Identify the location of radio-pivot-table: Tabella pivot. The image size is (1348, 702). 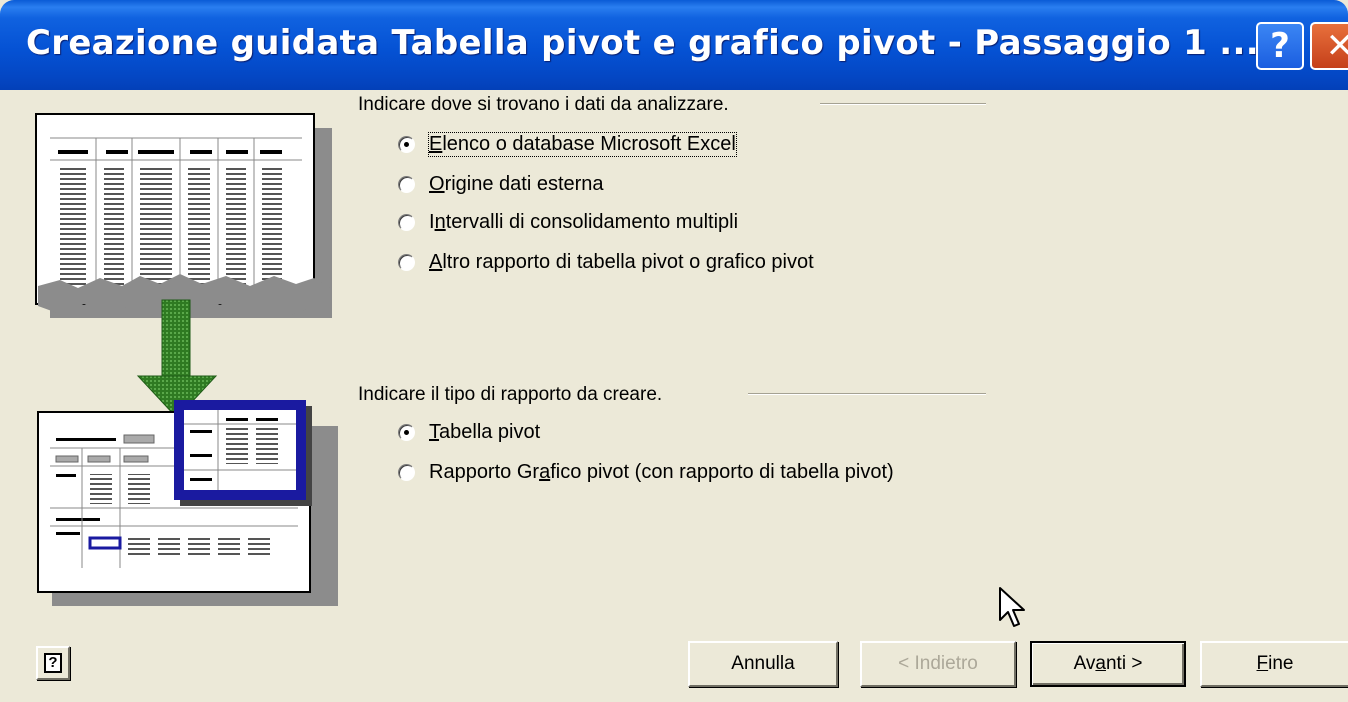
(469, 432).